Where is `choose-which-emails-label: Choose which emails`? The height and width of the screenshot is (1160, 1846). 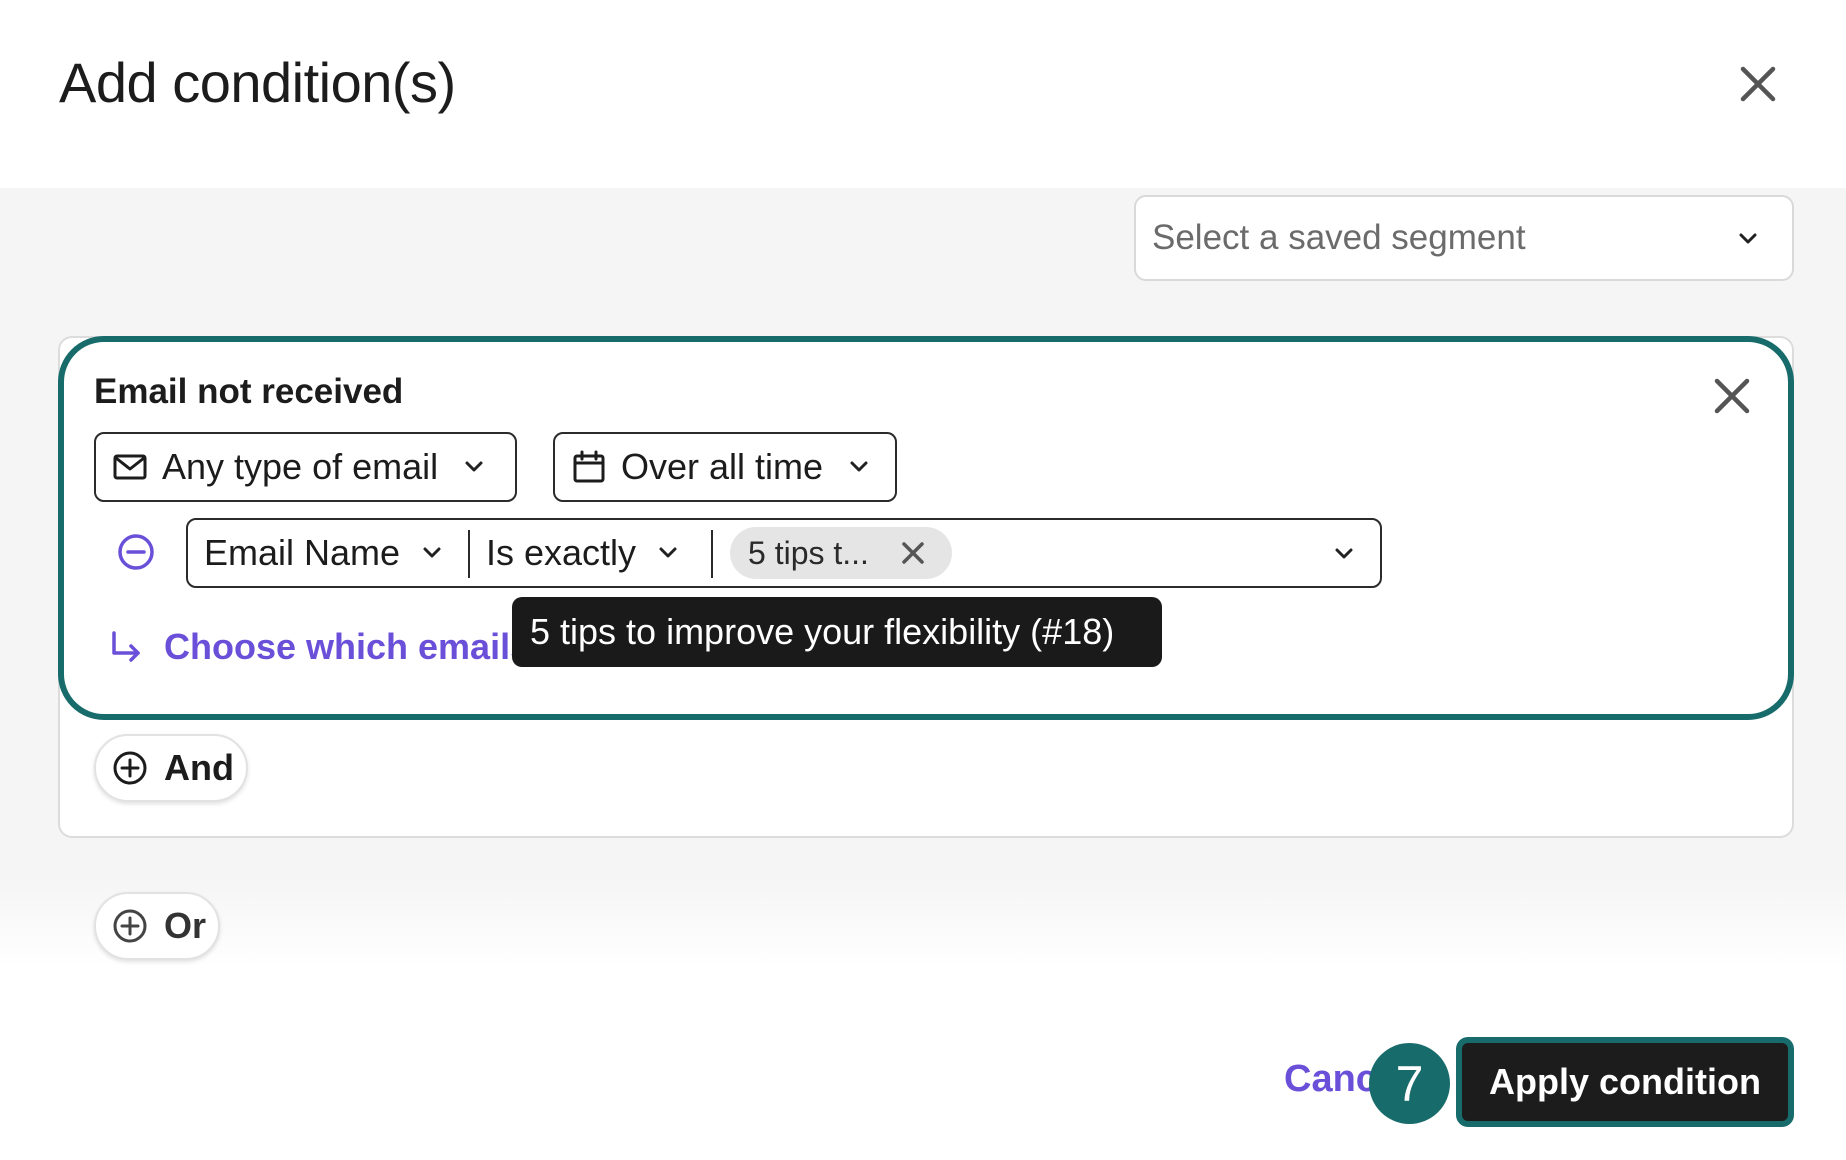 choose-which-emails-label: Choose which emails is located at coordinates (347, 646).